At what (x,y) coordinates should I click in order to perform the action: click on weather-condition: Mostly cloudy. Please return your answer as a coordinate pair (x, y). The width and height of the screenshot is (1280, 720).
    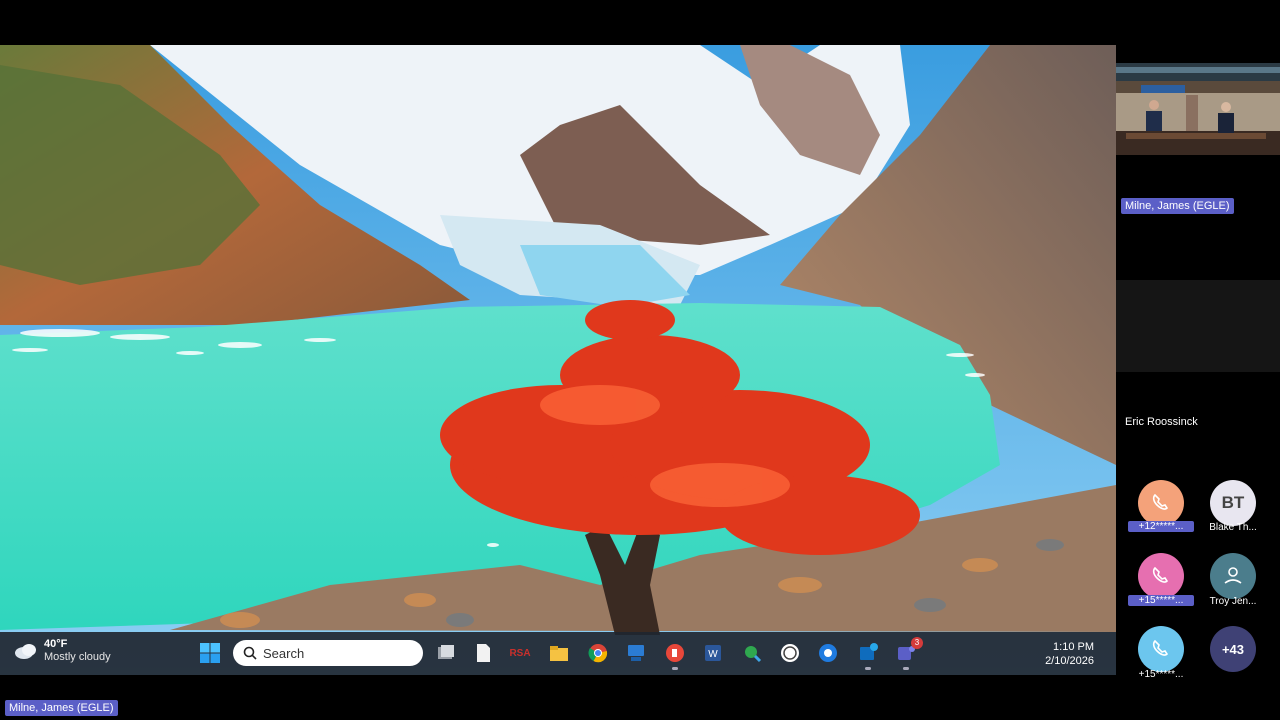
    Looking at the image, I should click on (77, 657).